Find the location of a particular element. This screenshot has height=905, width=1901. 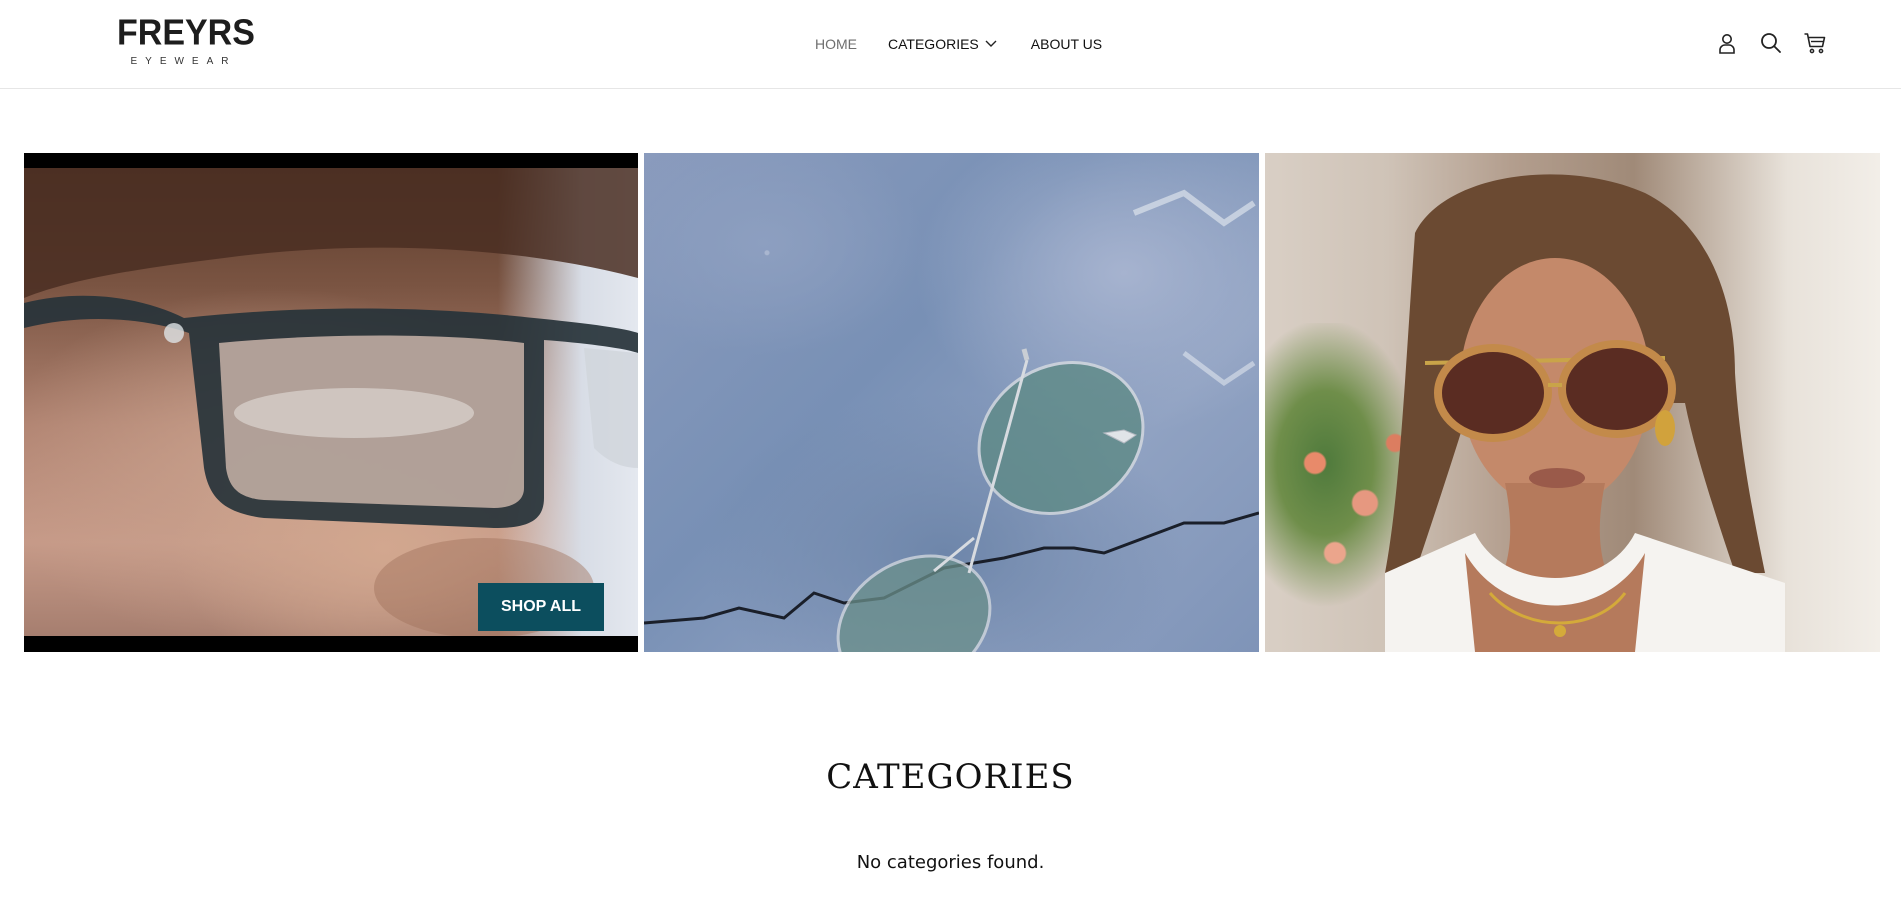

search-button is located at coordinates (1771, 43).